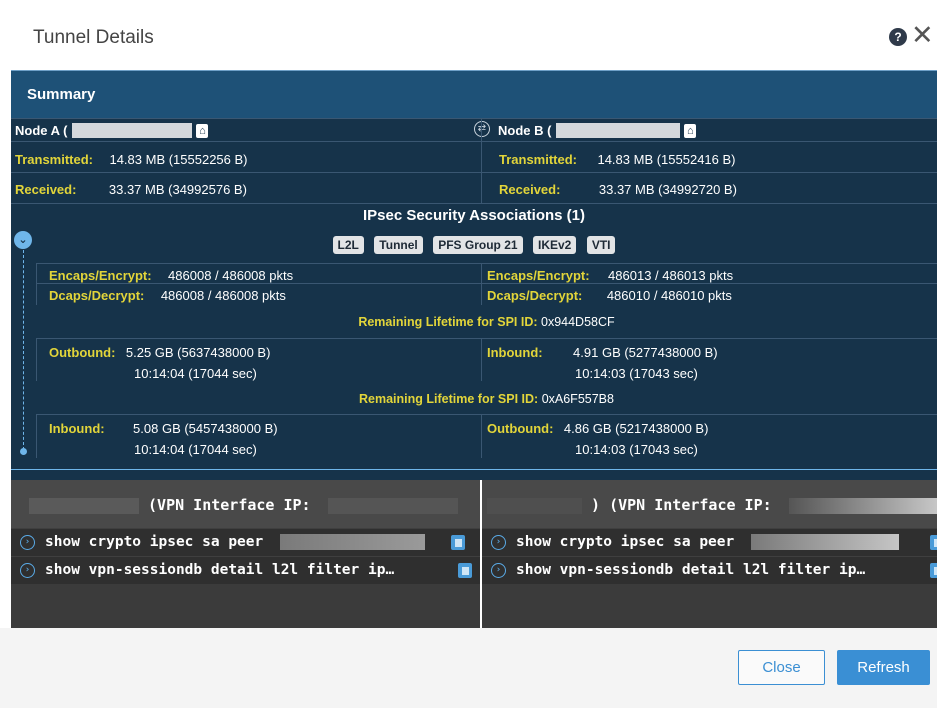 This screenshot has height=708, width=937. What do you see at coordinates (636, 449) in the screenshot?
I see `outbound-lifetime: 10:14:03 (17043 sec)` at bounding box center [636, 449].